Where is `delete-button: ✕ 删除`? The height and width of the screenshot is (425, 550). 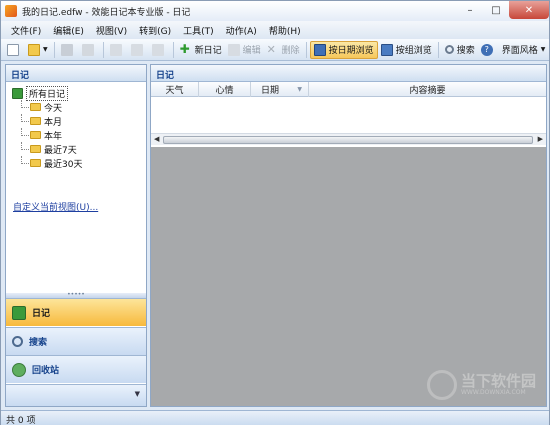
delete-button: ✕ 删除 is located at coordinates (283, 50).